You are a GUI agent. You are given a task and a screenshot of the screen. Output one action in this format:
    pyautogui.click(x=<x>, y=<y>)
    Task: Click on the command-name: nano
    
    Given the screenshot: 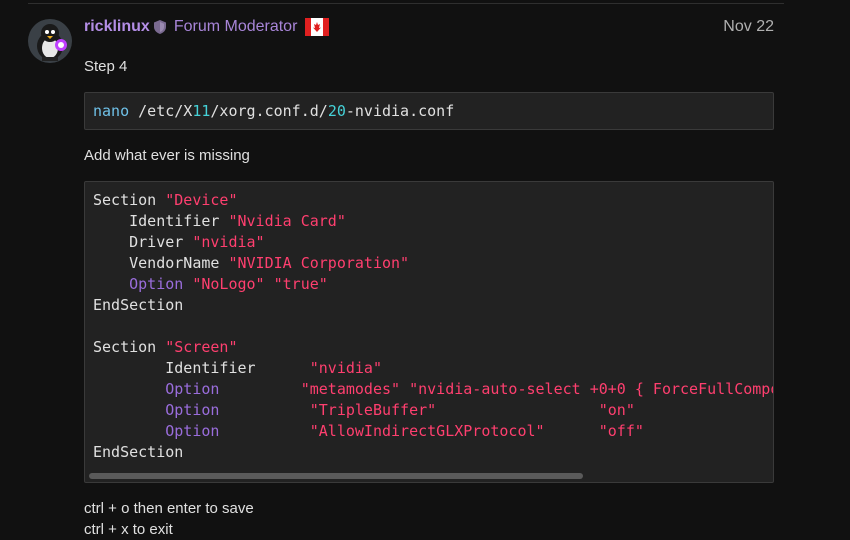 What is the action you would take?
    pyautogui.click(x=111, y=111)
    